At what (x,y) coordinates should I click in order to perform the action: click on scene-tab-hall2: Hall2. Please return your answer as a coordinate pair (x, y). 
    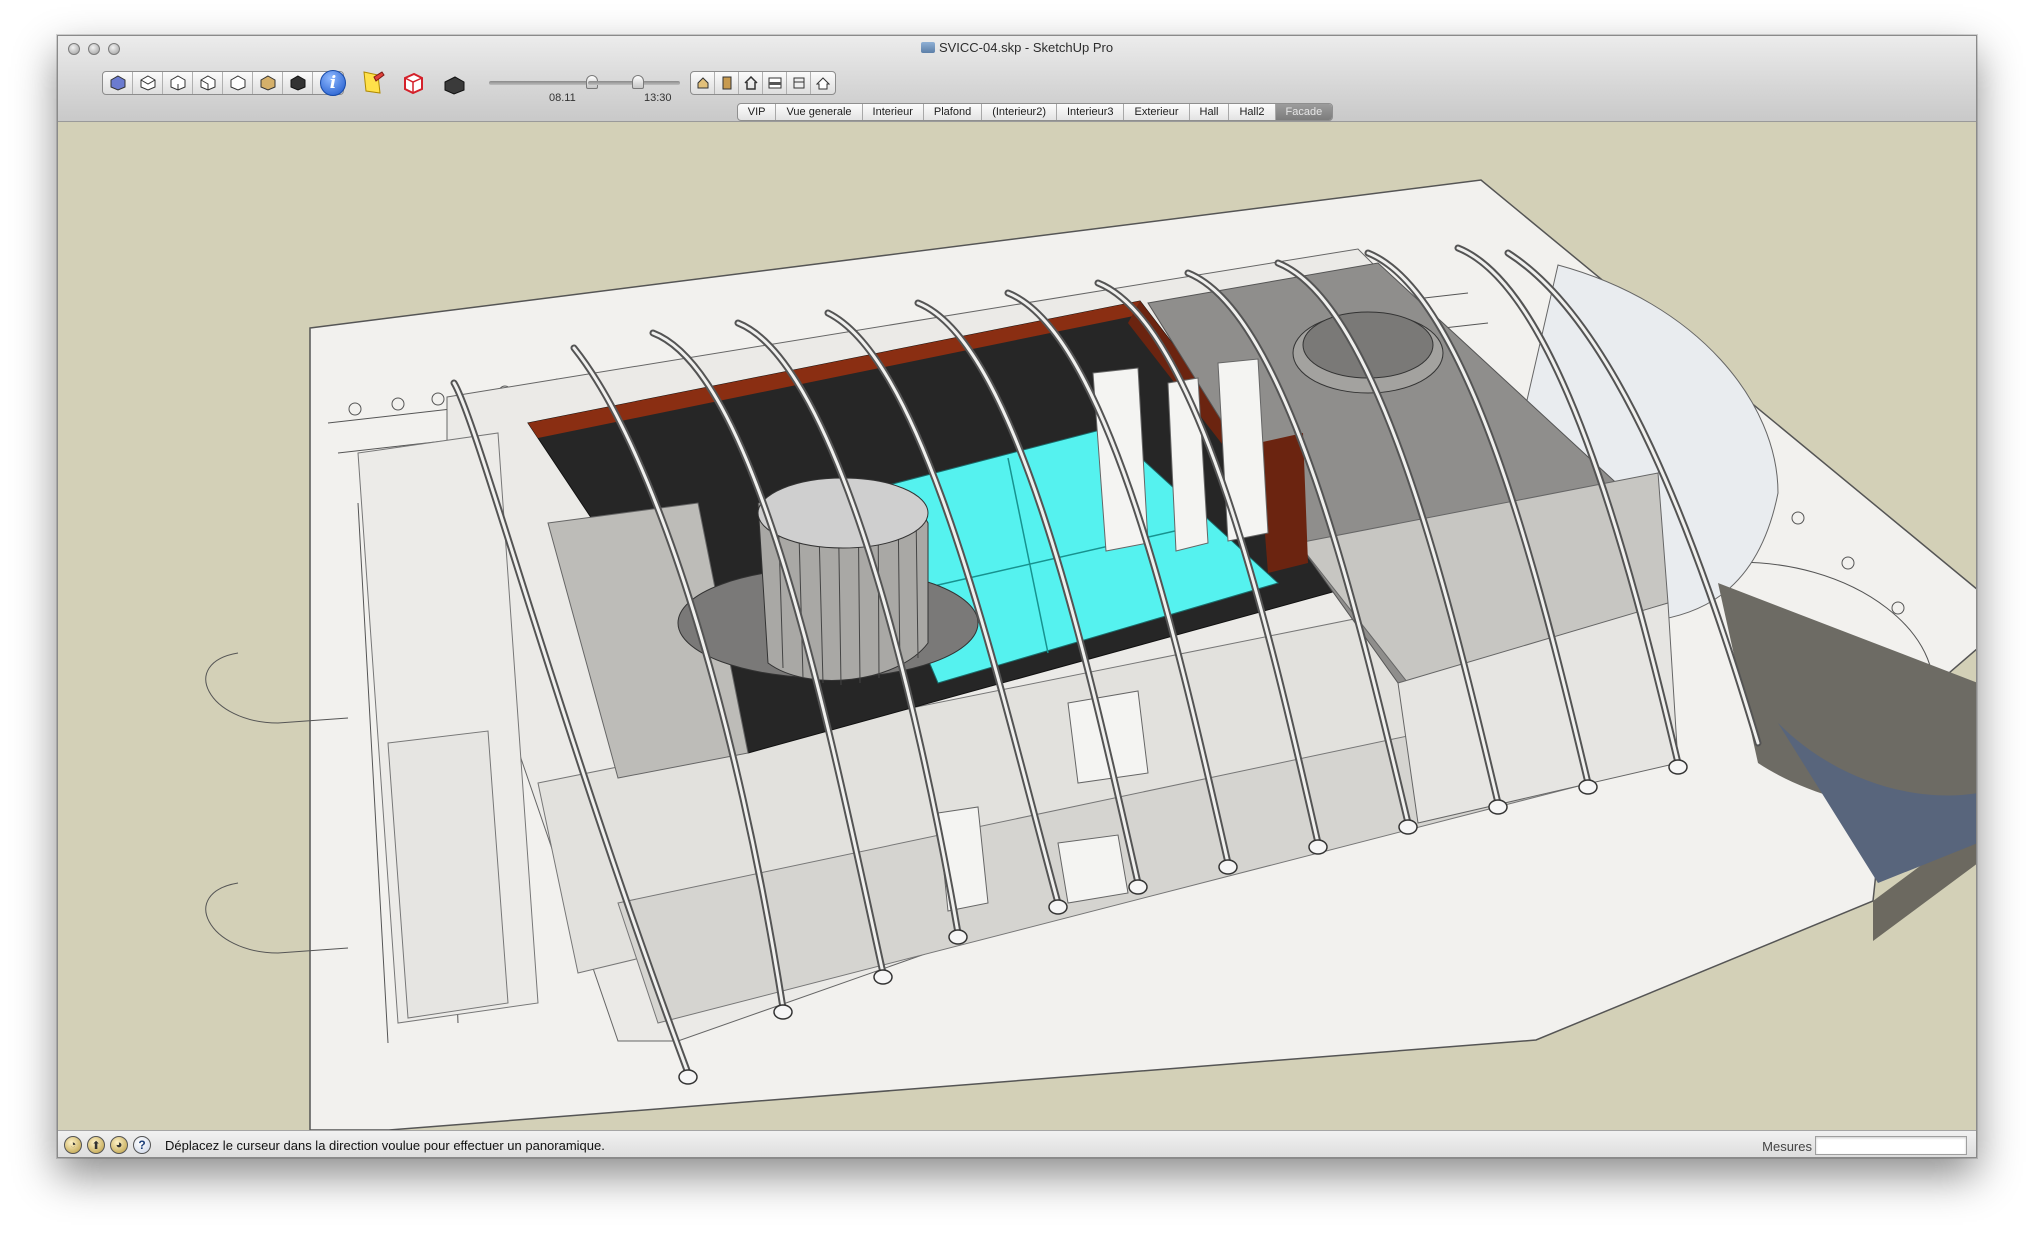
    Looking at the image, I should click on (1252, 112).